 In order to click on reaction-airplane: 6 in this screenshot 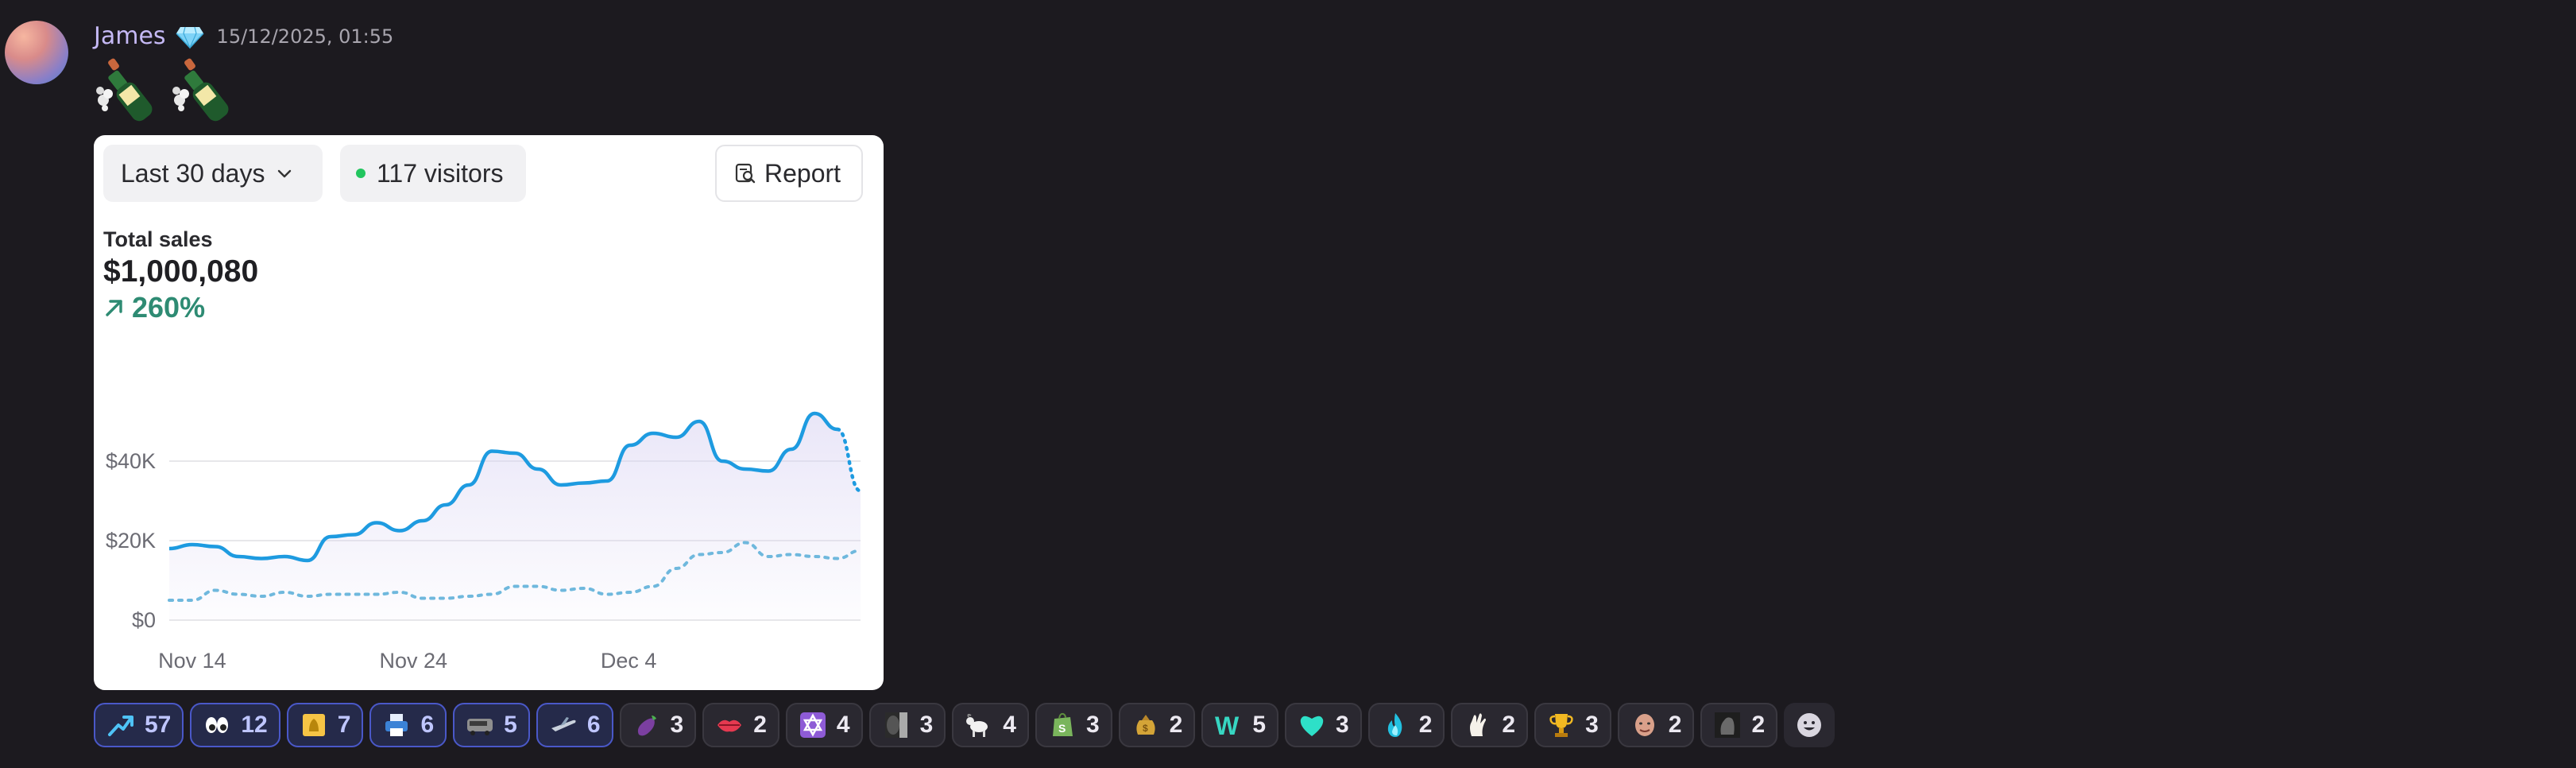, I will do `click(574, 725)`.